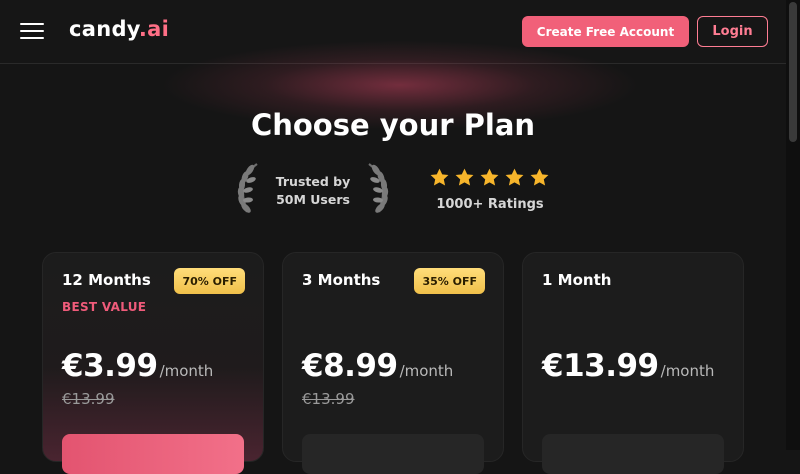 This screenshot has height=474, width=800. Describe the element at coordinates (350, 366) in the screenshot. I see `price-amount: €8.99` at that location.